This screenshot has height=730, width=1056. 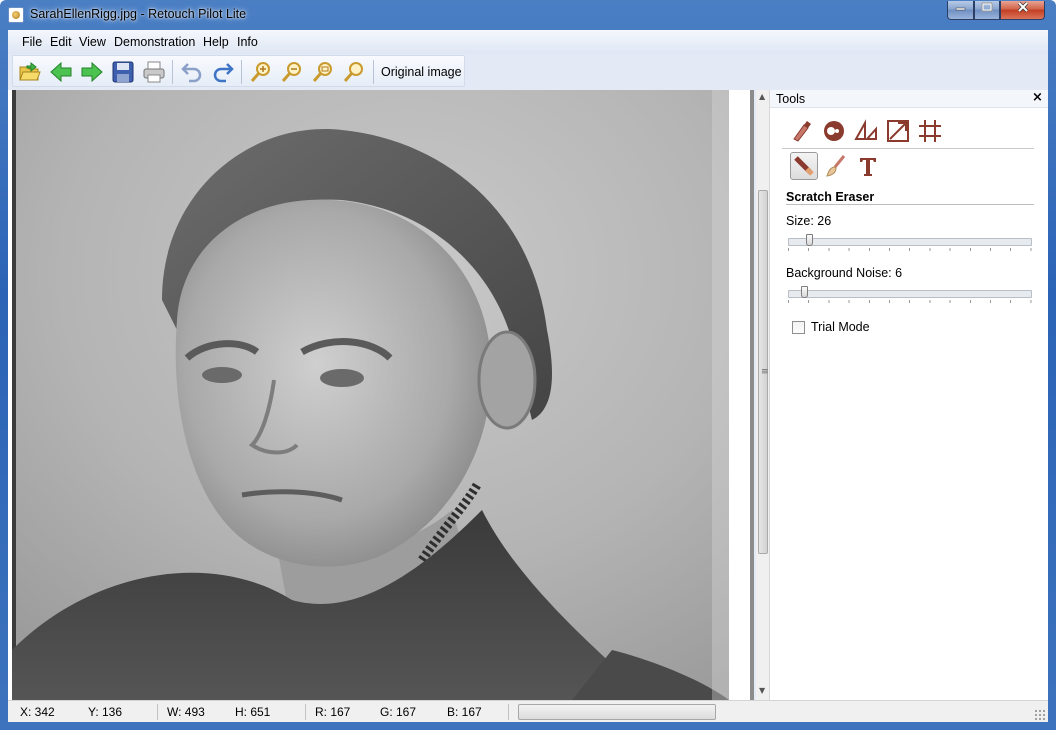 I want to click on undo-button, so click(x=192, y=72).